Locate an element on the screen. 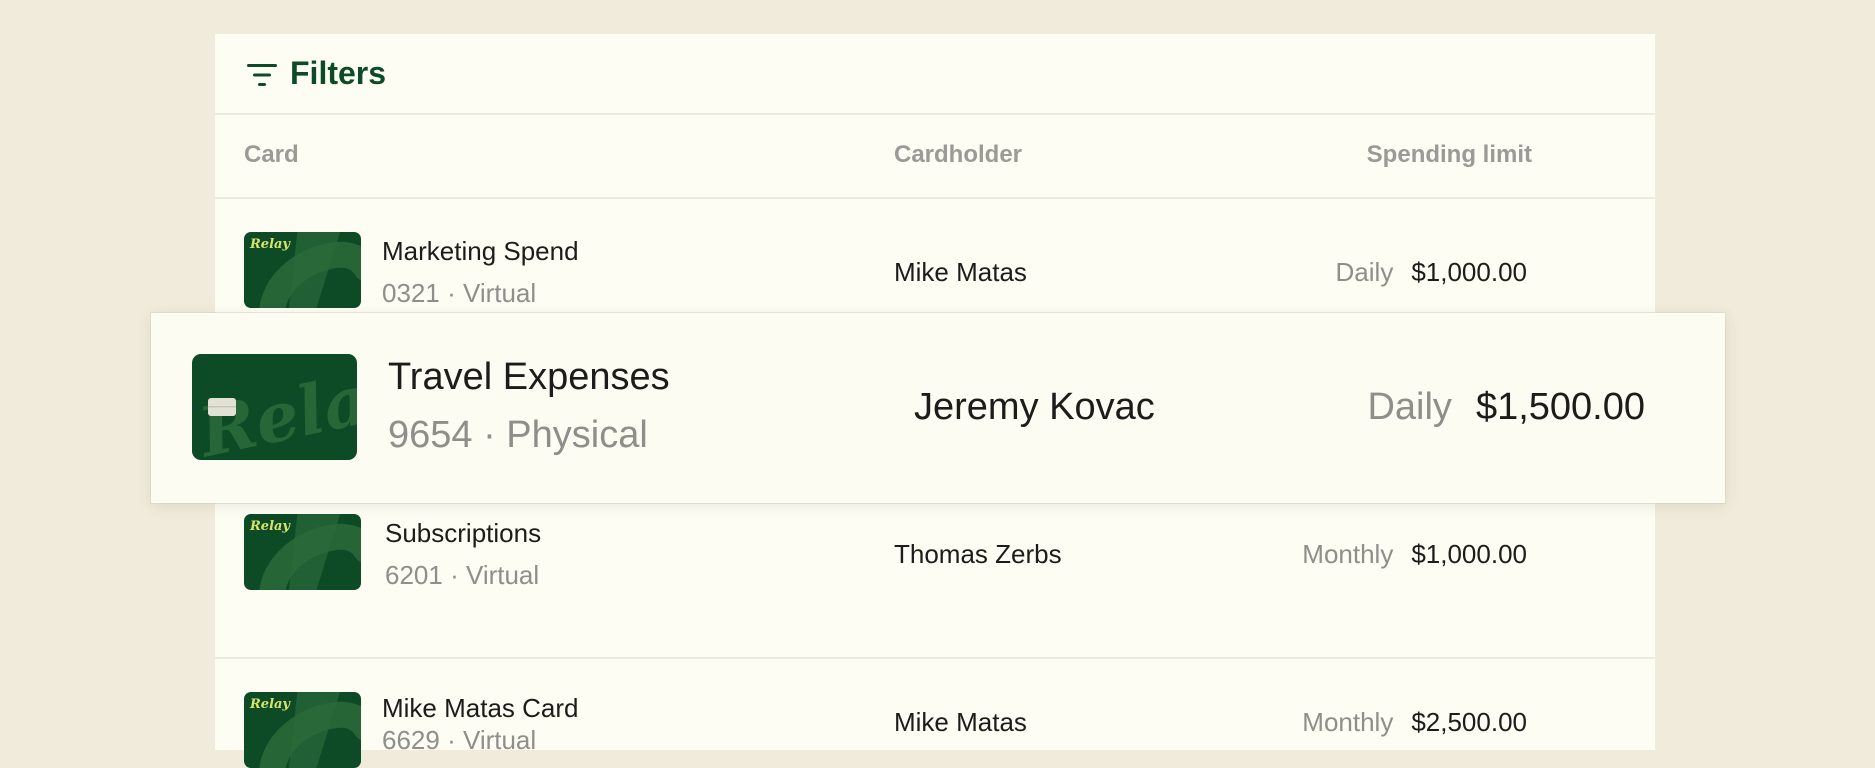  column-header-card: Card is located at coordinates (271, 155).